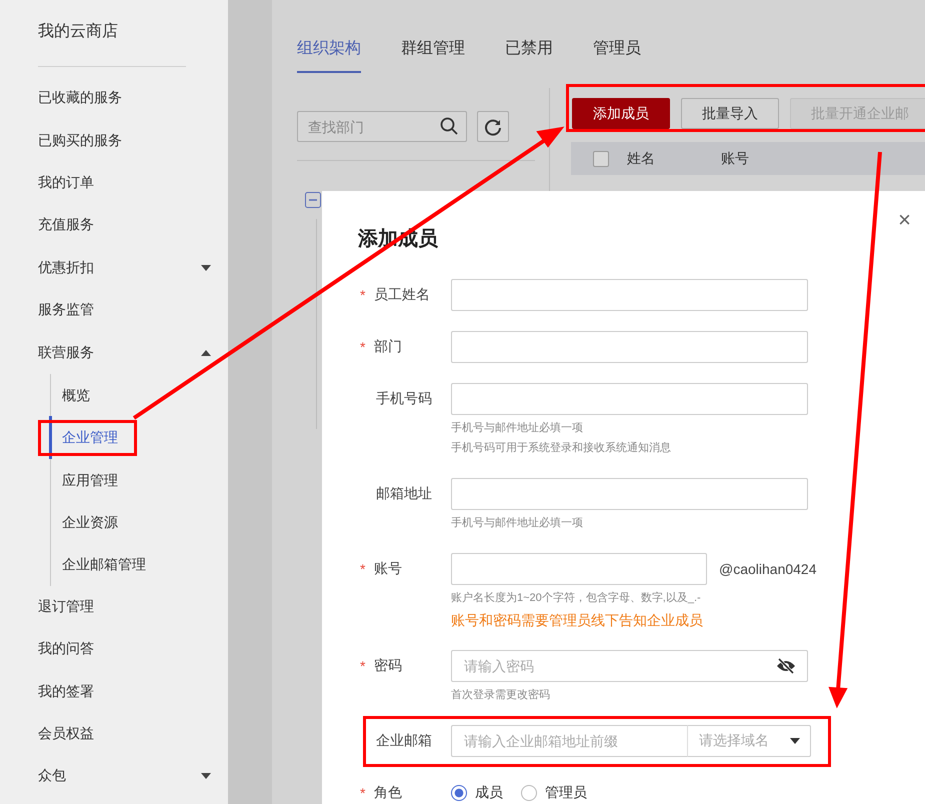 This screenshot has width=925, height=804. I want to click on radio-option: 成员, so click(477, 793).